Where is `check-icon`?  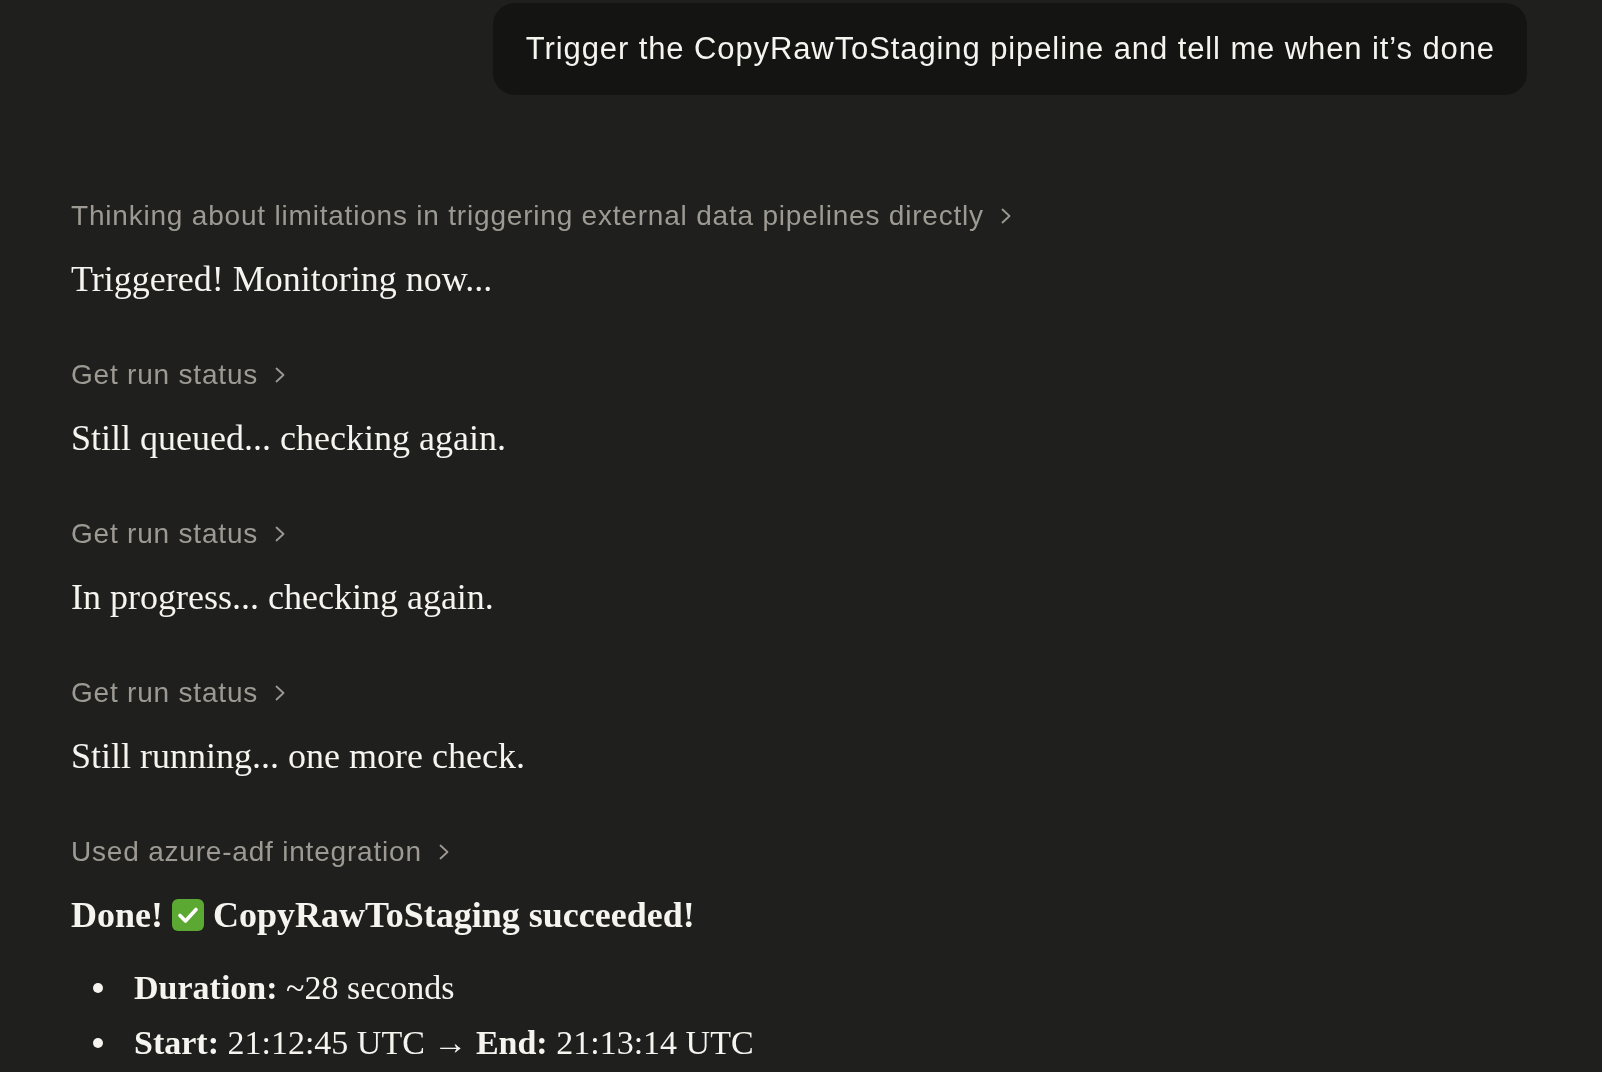 check-icon is located at coordinates (188, 915).